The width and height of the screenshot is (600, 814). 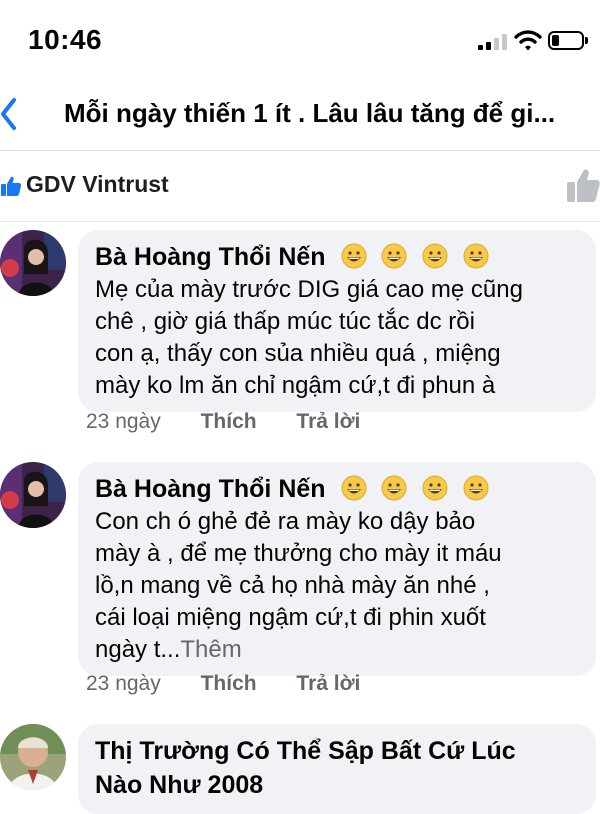 I want to click on comment-author-name-line: Thị Trường Có Thể Sập Bất Cứ Lúc, so click(x=305, y=751).